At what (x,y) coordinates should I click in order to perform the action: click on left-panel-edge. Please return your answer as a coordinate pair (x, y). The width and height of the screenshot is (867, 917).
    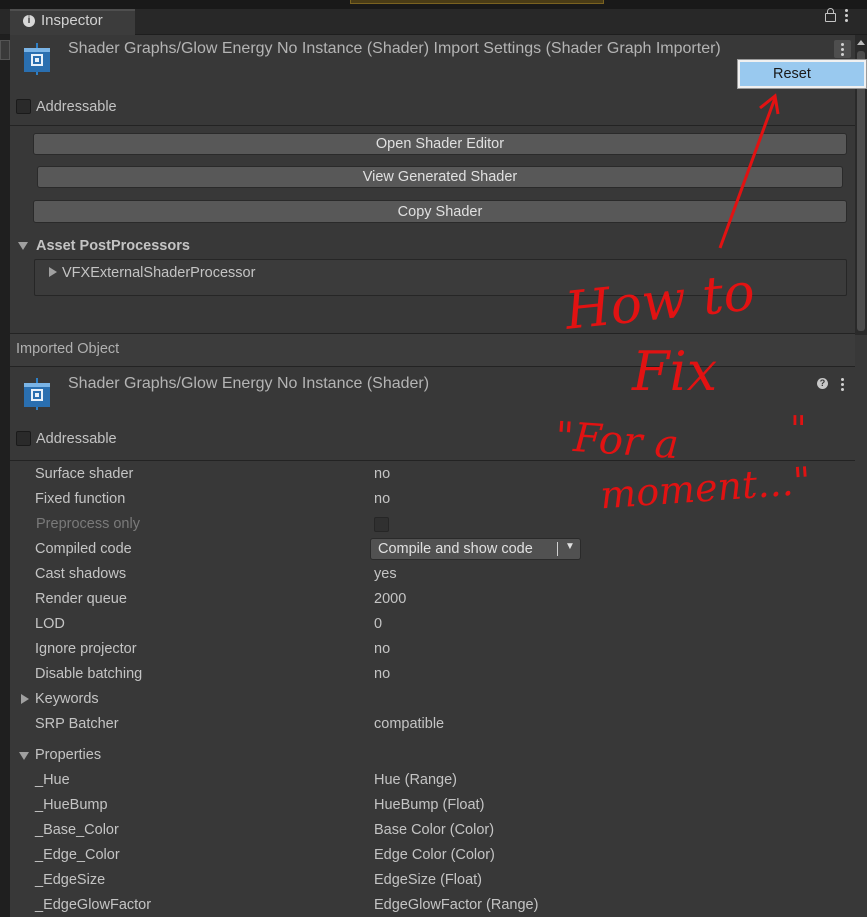
    Looking at the image, I should click on (5, 476).